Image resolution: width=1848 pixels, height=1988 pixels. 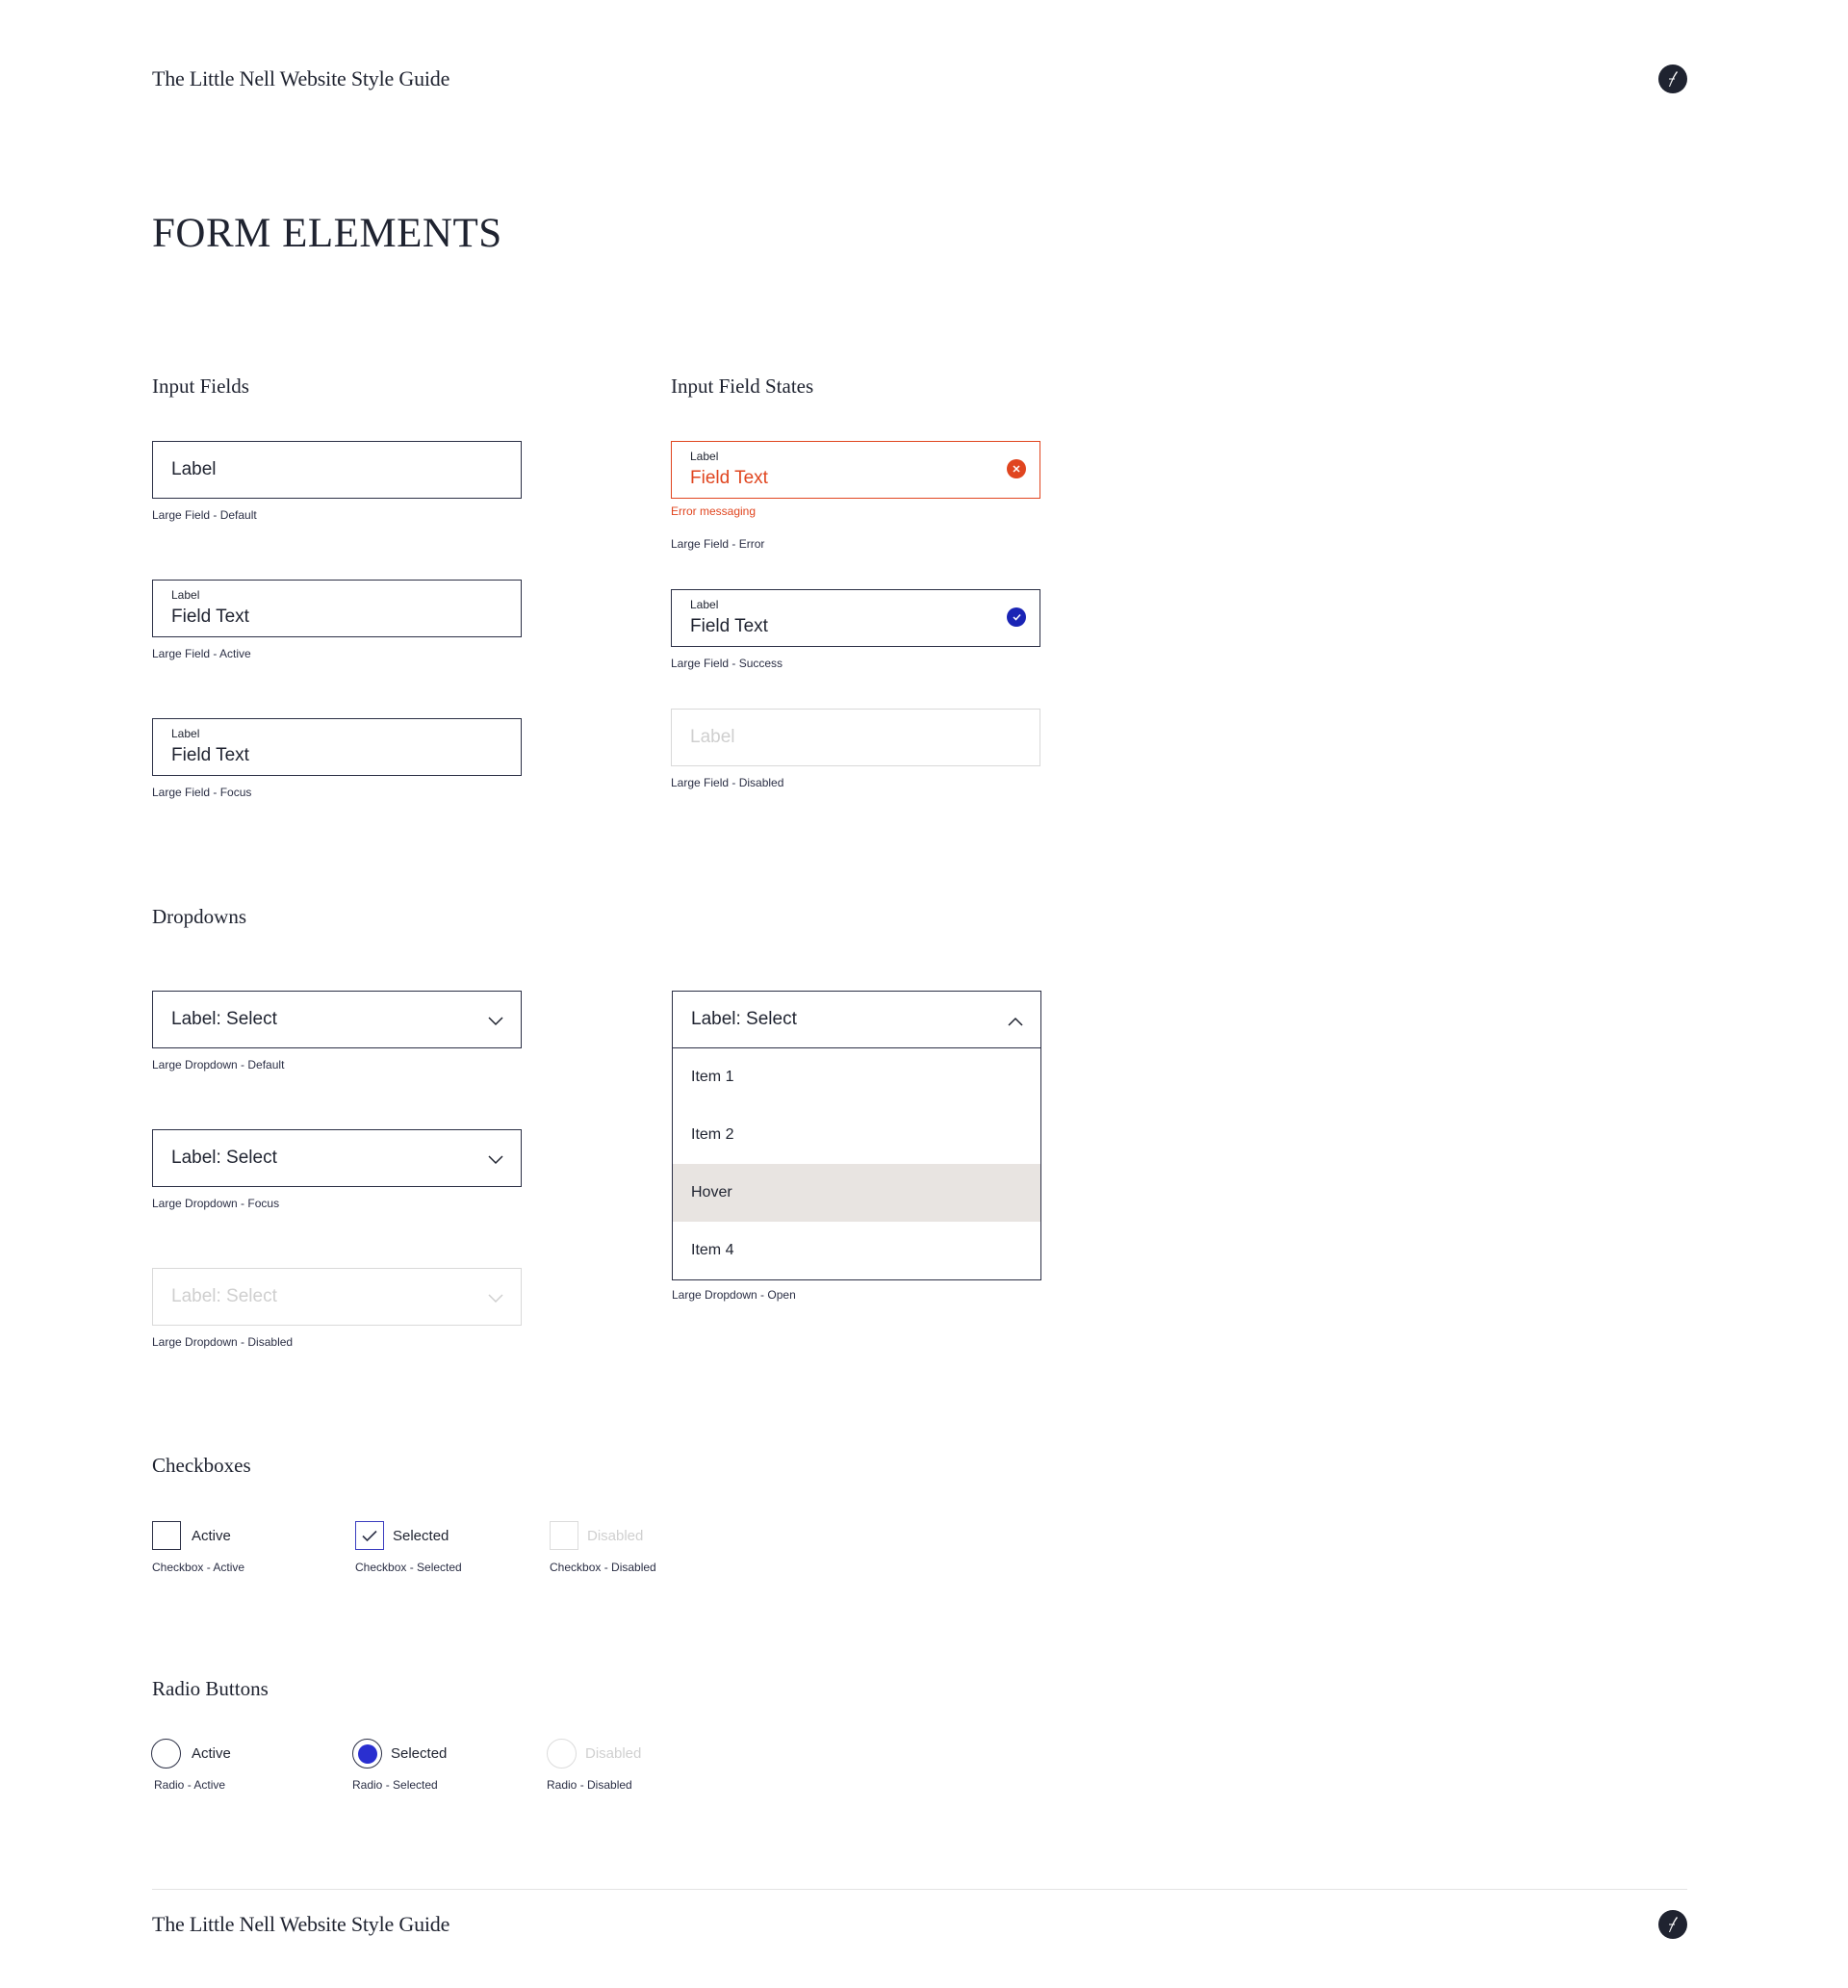 I want to click on caption-dropdown-disabled: Large Dropdown - Disabled, so click(x=223, y=1342).